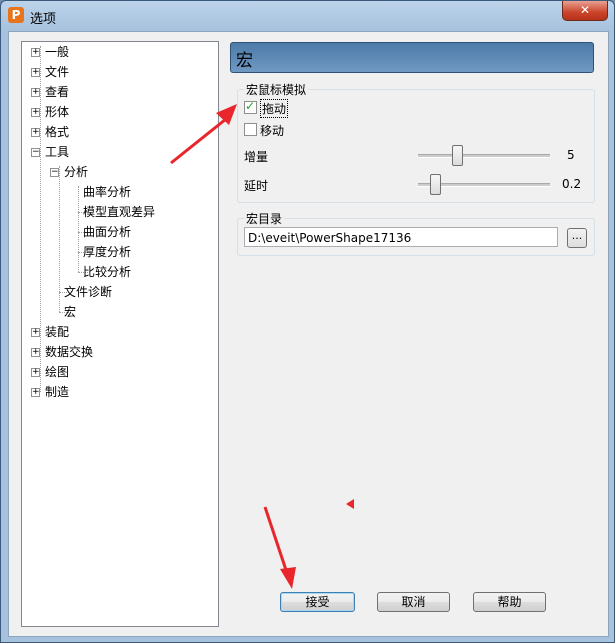 The width and height of the screenshot is (615, 643). I want to click on drag-checkbox, so click(250, 106).